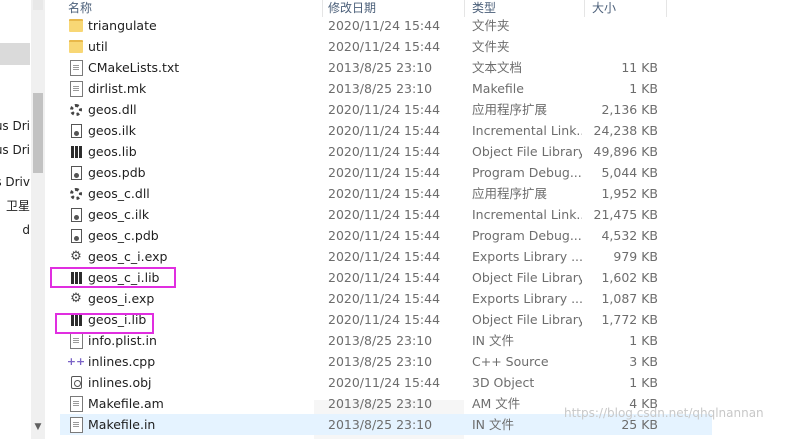 Image resolution: width=801 pixels, height=439 pixels. I want to click on file-size, so click(619, 25).